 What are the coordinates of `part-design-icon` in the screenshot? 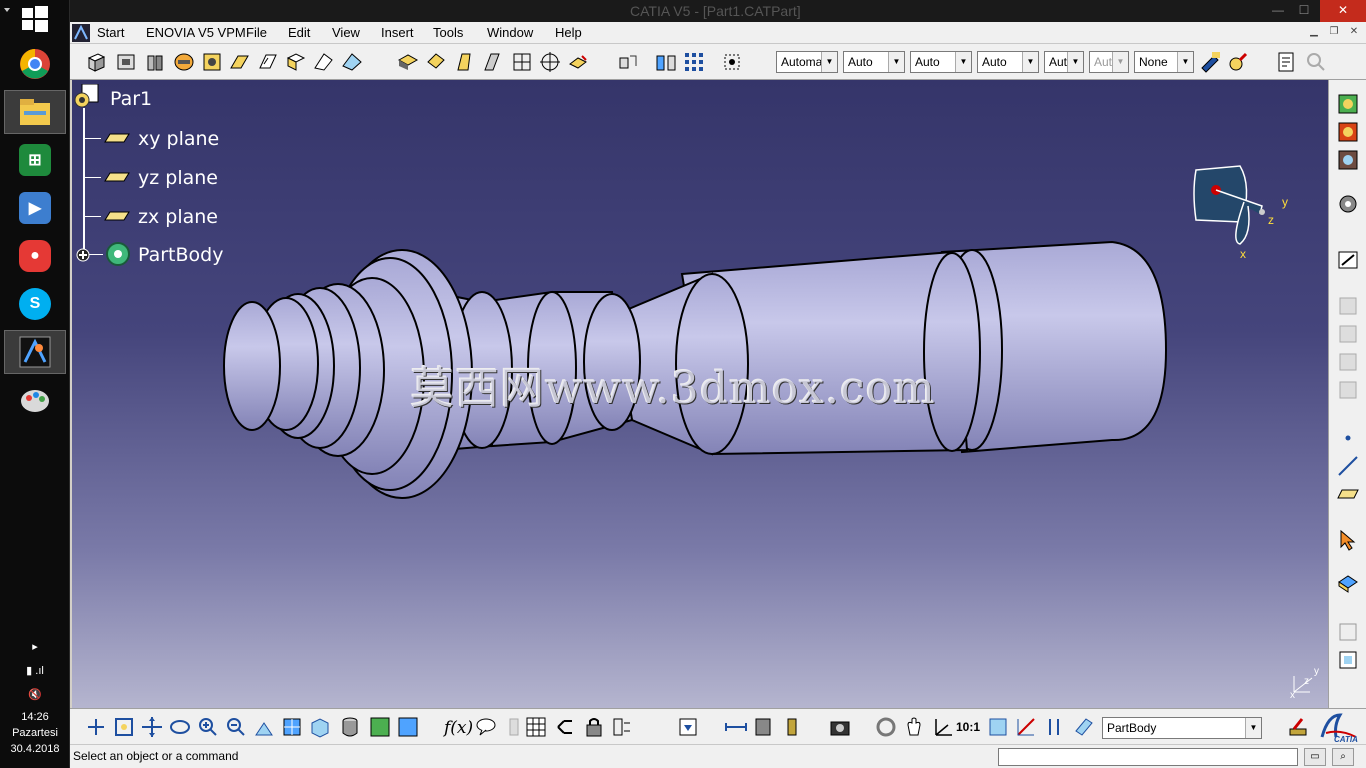 It's located at (1348, 104).